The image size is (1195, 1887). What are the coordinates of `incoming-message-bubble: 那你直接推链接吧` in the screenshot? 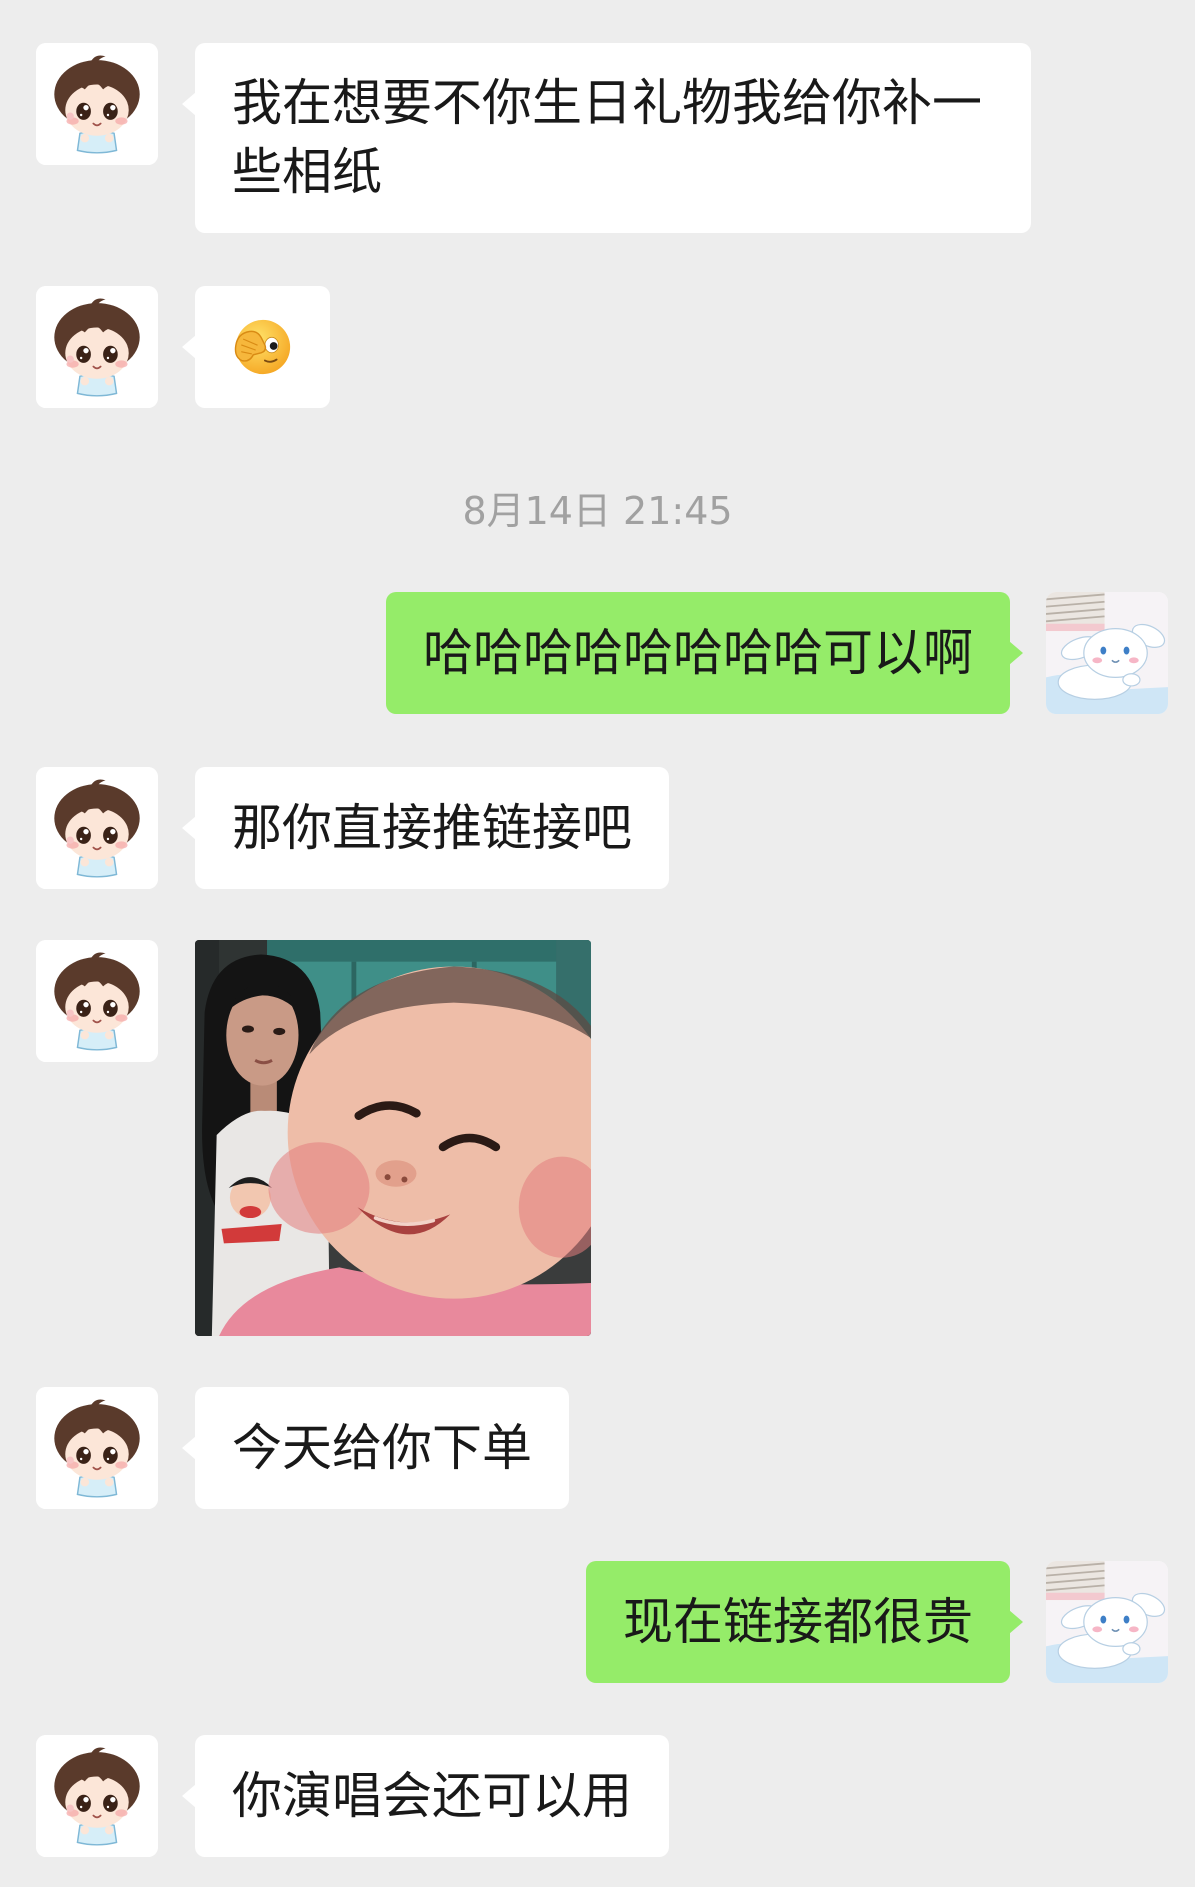 It's located at (425, 828).